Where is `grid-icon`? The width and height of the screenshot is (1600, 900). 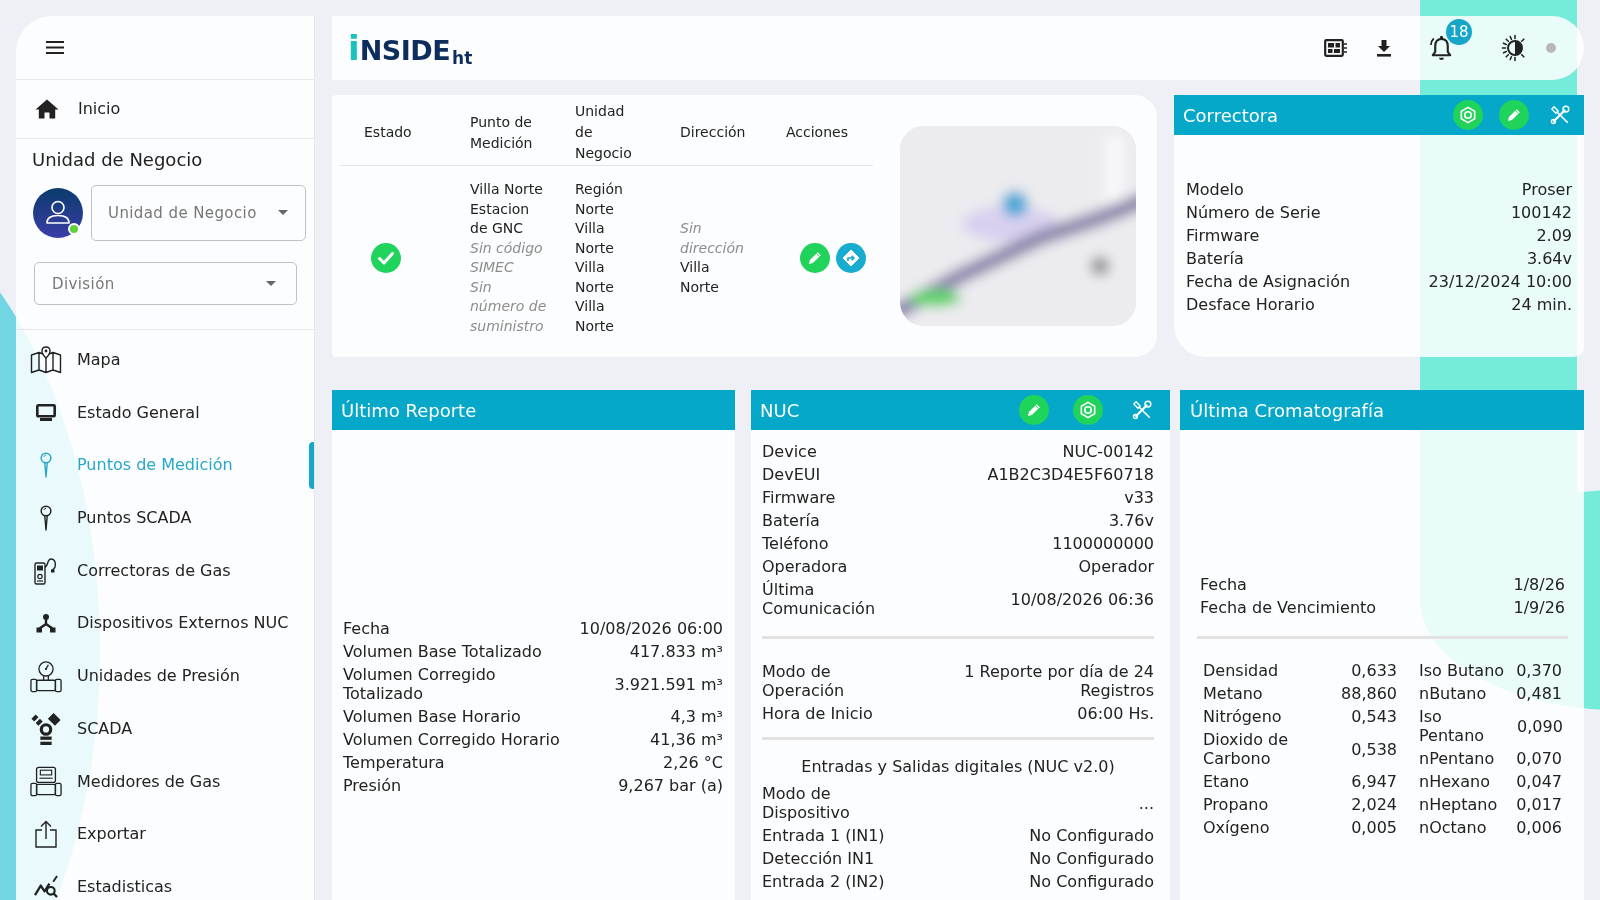
grid-icon is located at coordinates (1335, 48).